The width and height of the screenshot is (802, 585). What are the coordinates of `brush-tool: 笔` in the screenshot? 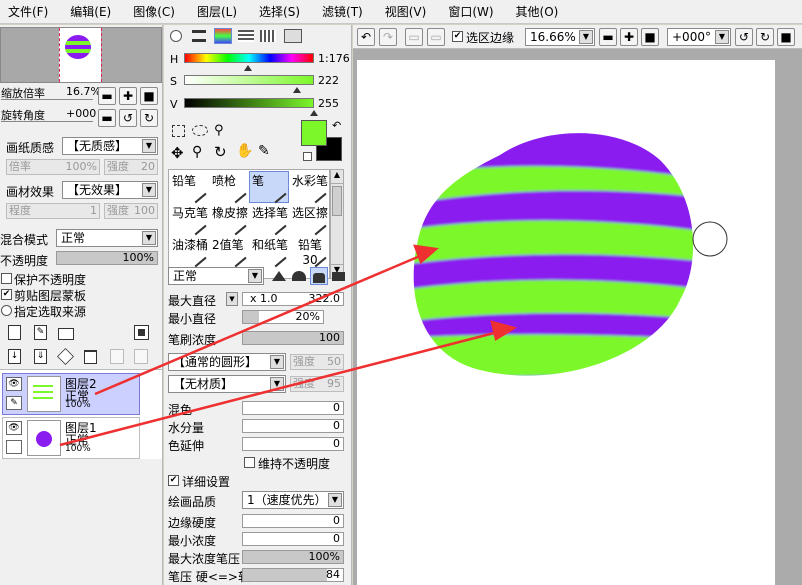 It's located at (269, 187).